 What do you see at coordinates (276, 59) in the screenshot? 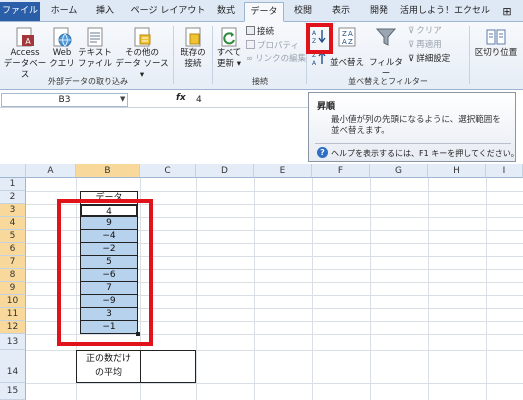
I see `edit-links-button: ∞ リンクの編集` at bounding box center [276, 59].